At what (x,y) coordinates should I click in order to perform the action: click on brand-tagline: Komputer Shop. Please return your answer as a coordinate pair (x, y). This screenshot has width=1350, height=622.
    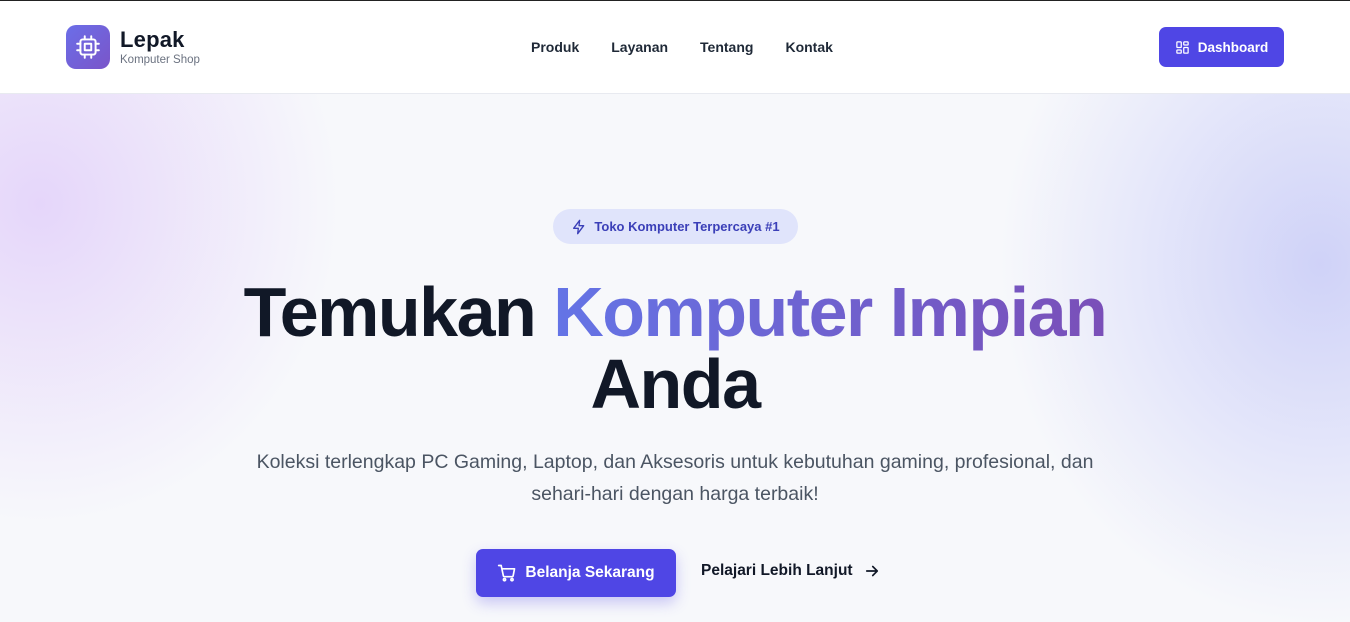
    Looking at the image, I should click on (160, 59).